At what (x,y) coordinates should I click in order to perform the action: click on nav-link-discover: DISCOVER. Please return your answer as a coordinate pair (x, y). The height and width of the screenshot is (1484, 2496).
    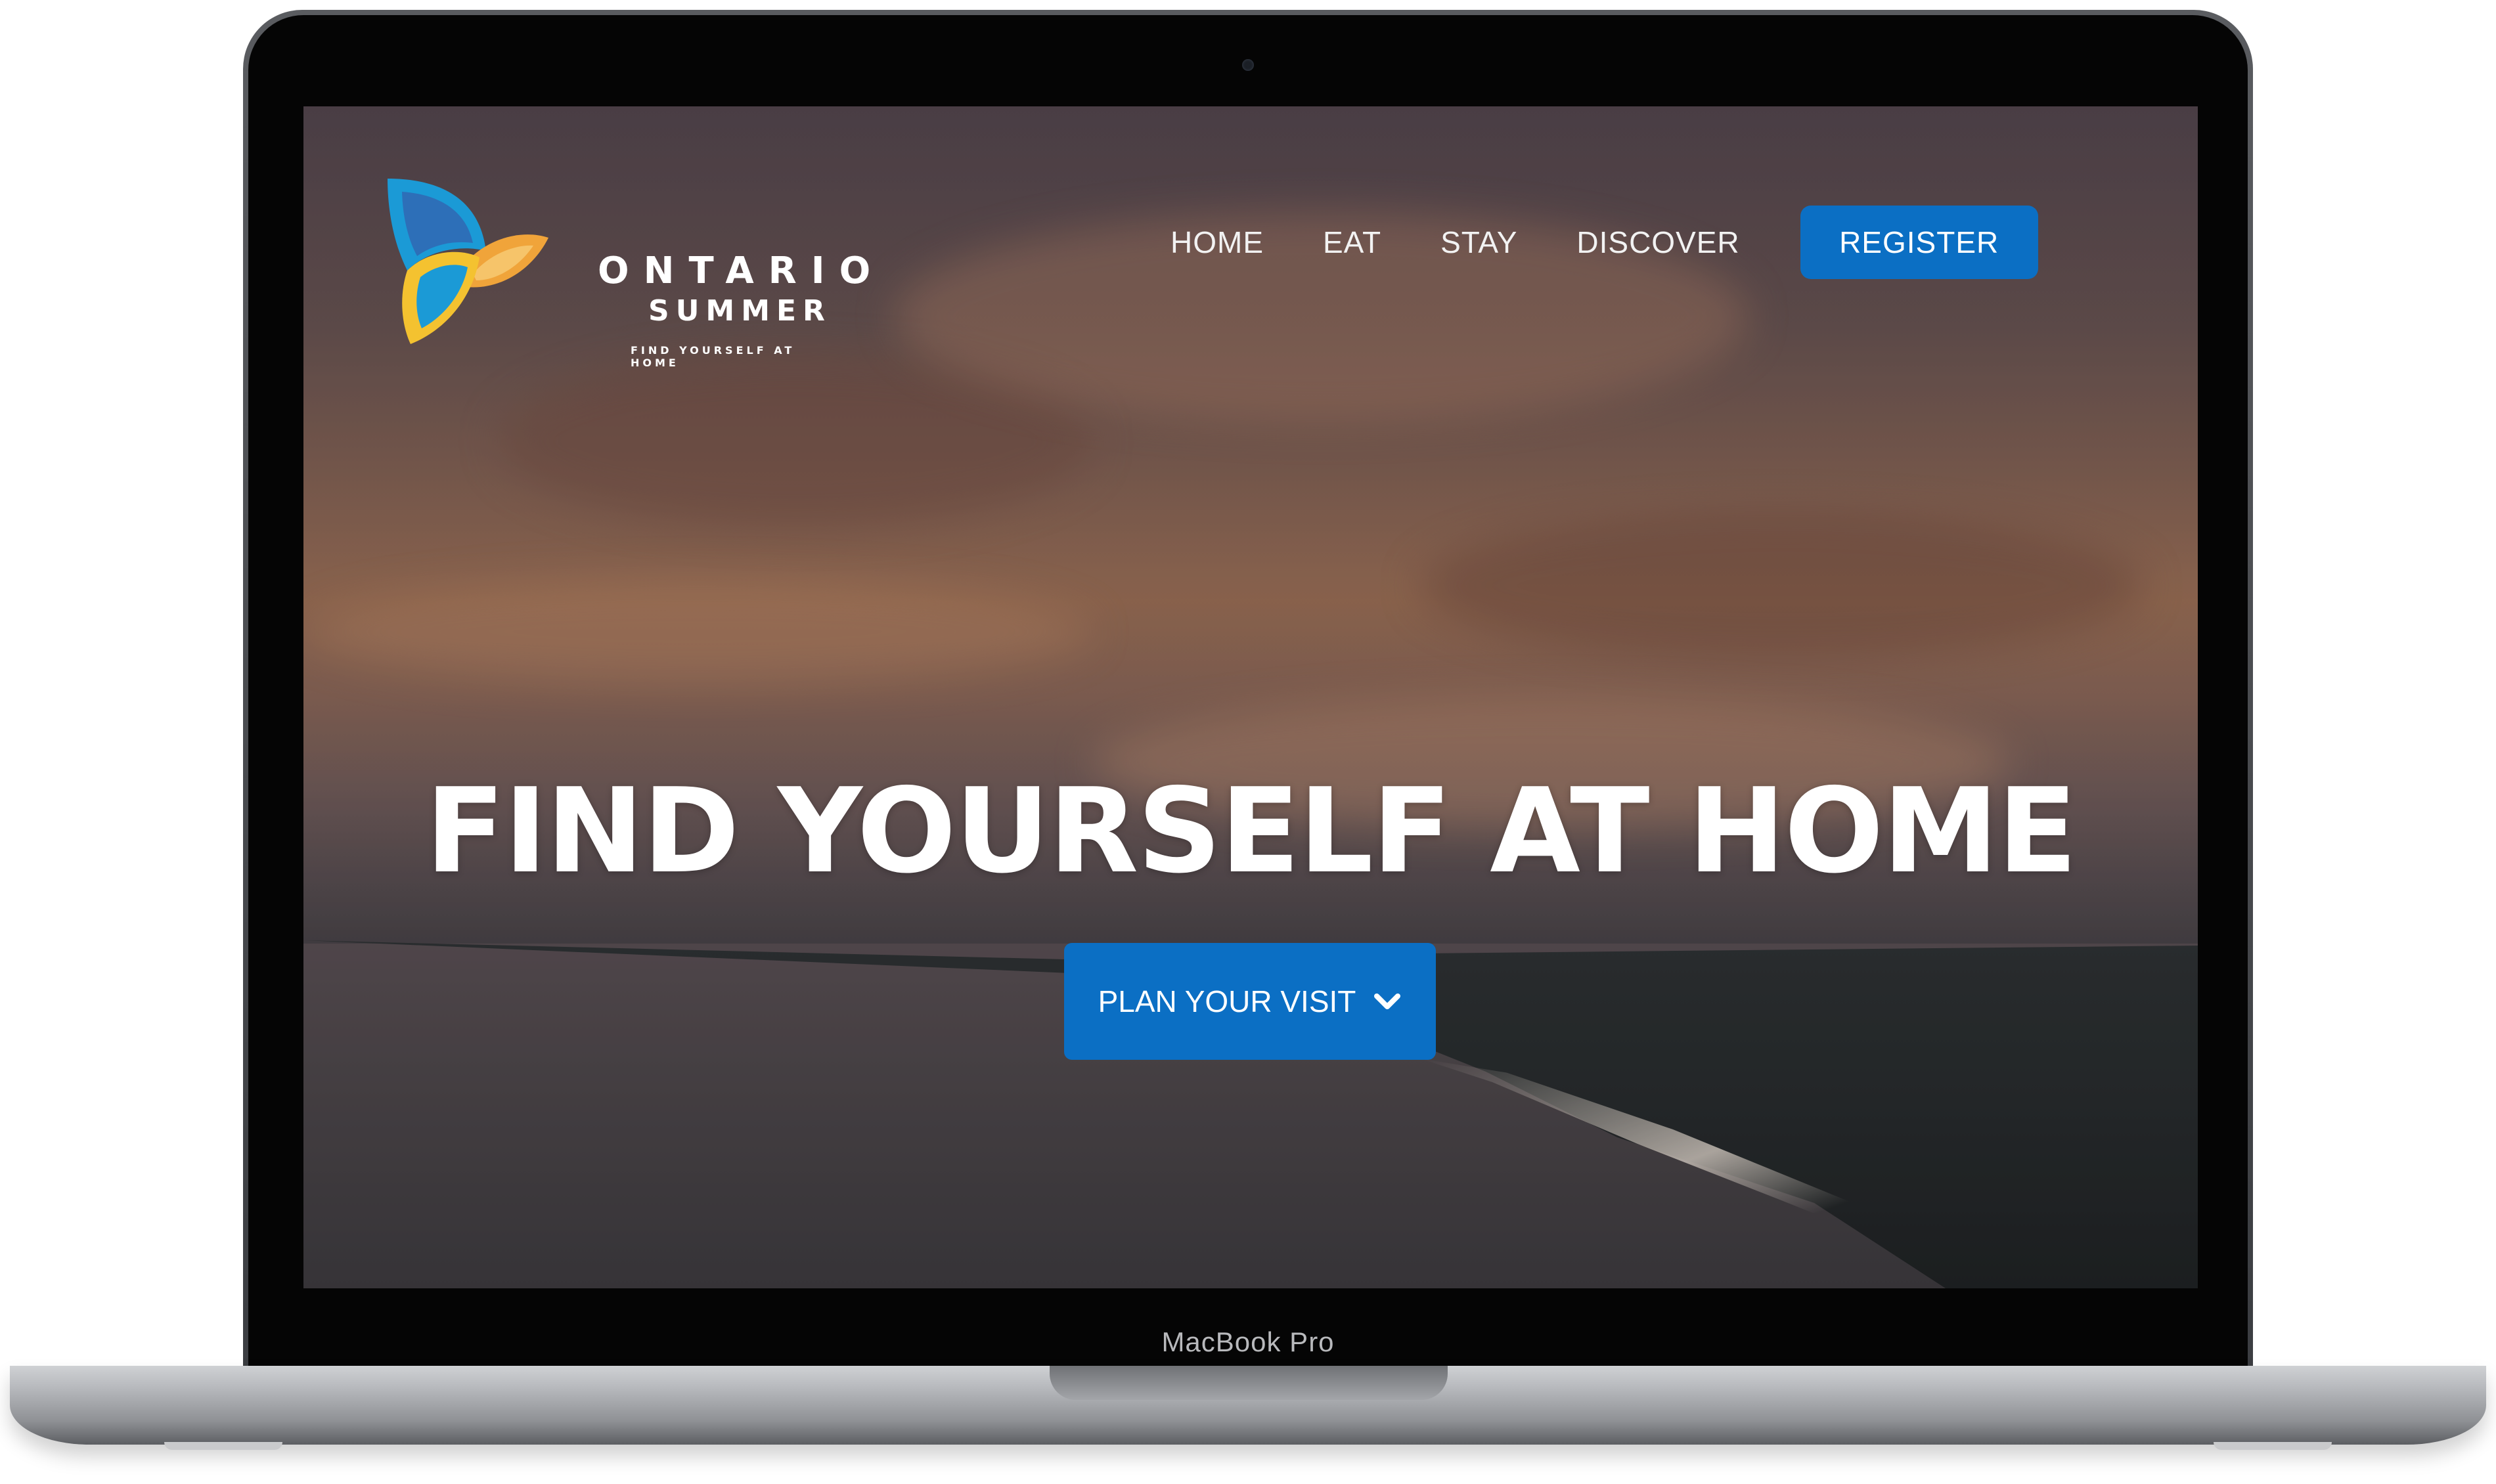
    Looking at the image, I should click on (1657, 242).